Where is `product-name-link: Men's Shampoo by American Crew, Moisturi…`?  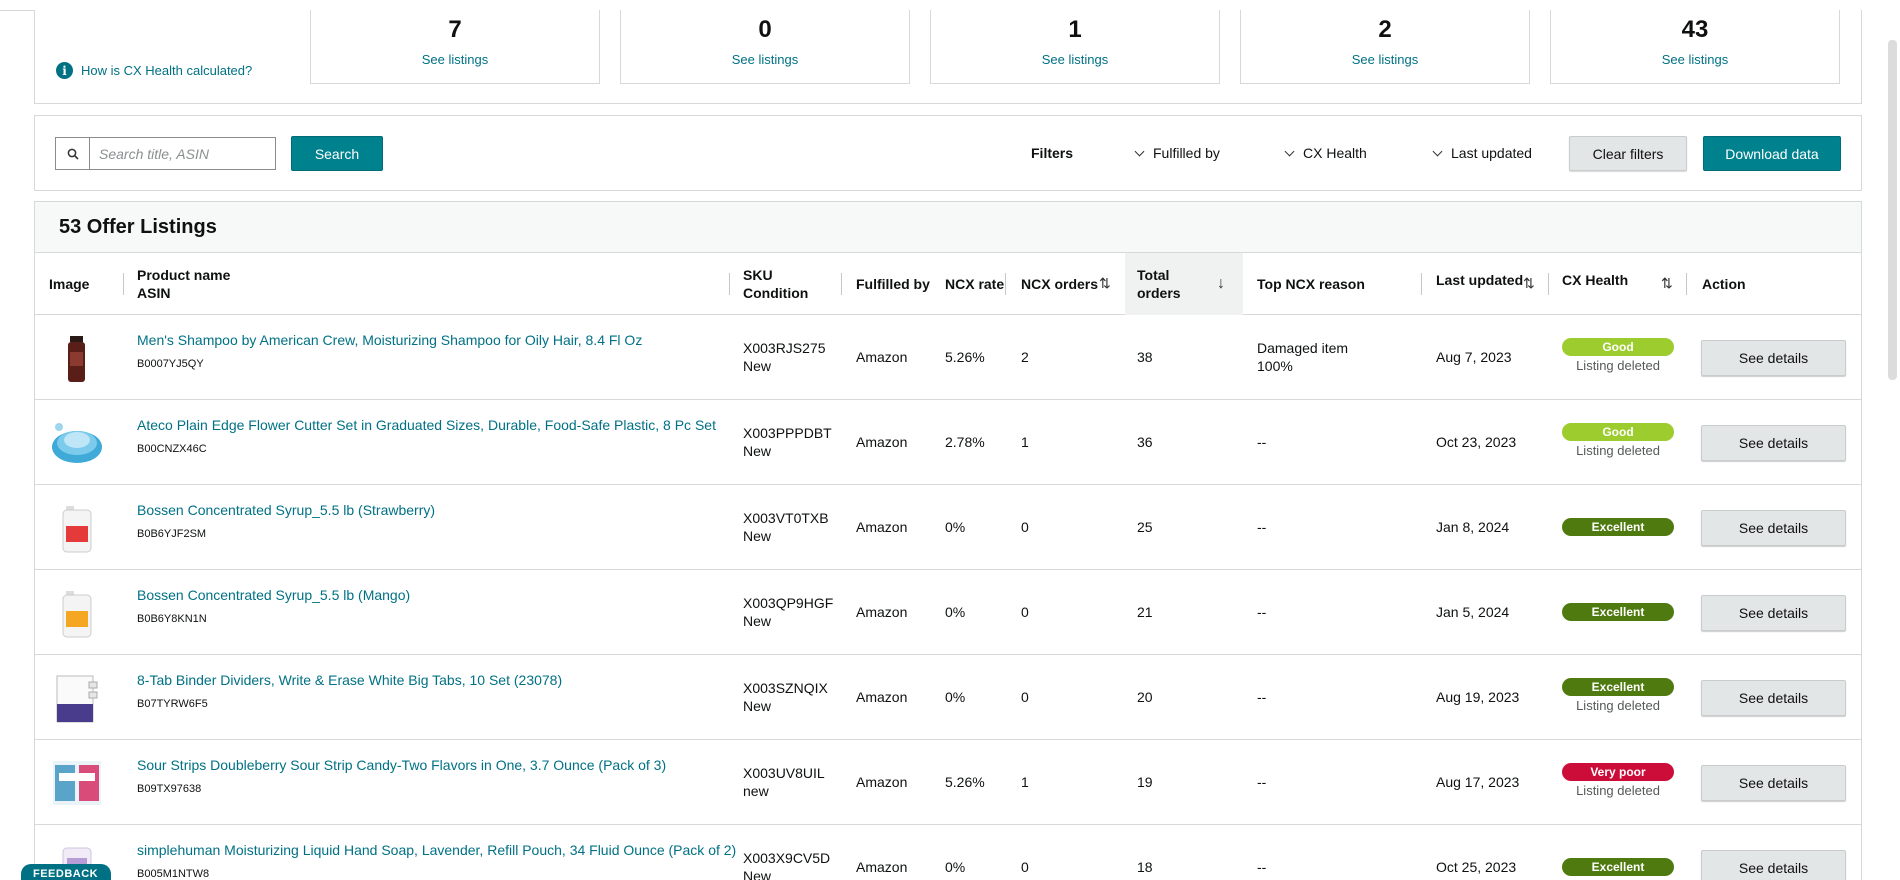 product-name-link: Men's Shampoo by American Crew, Moisturi… is located at coordinates (389, 340).